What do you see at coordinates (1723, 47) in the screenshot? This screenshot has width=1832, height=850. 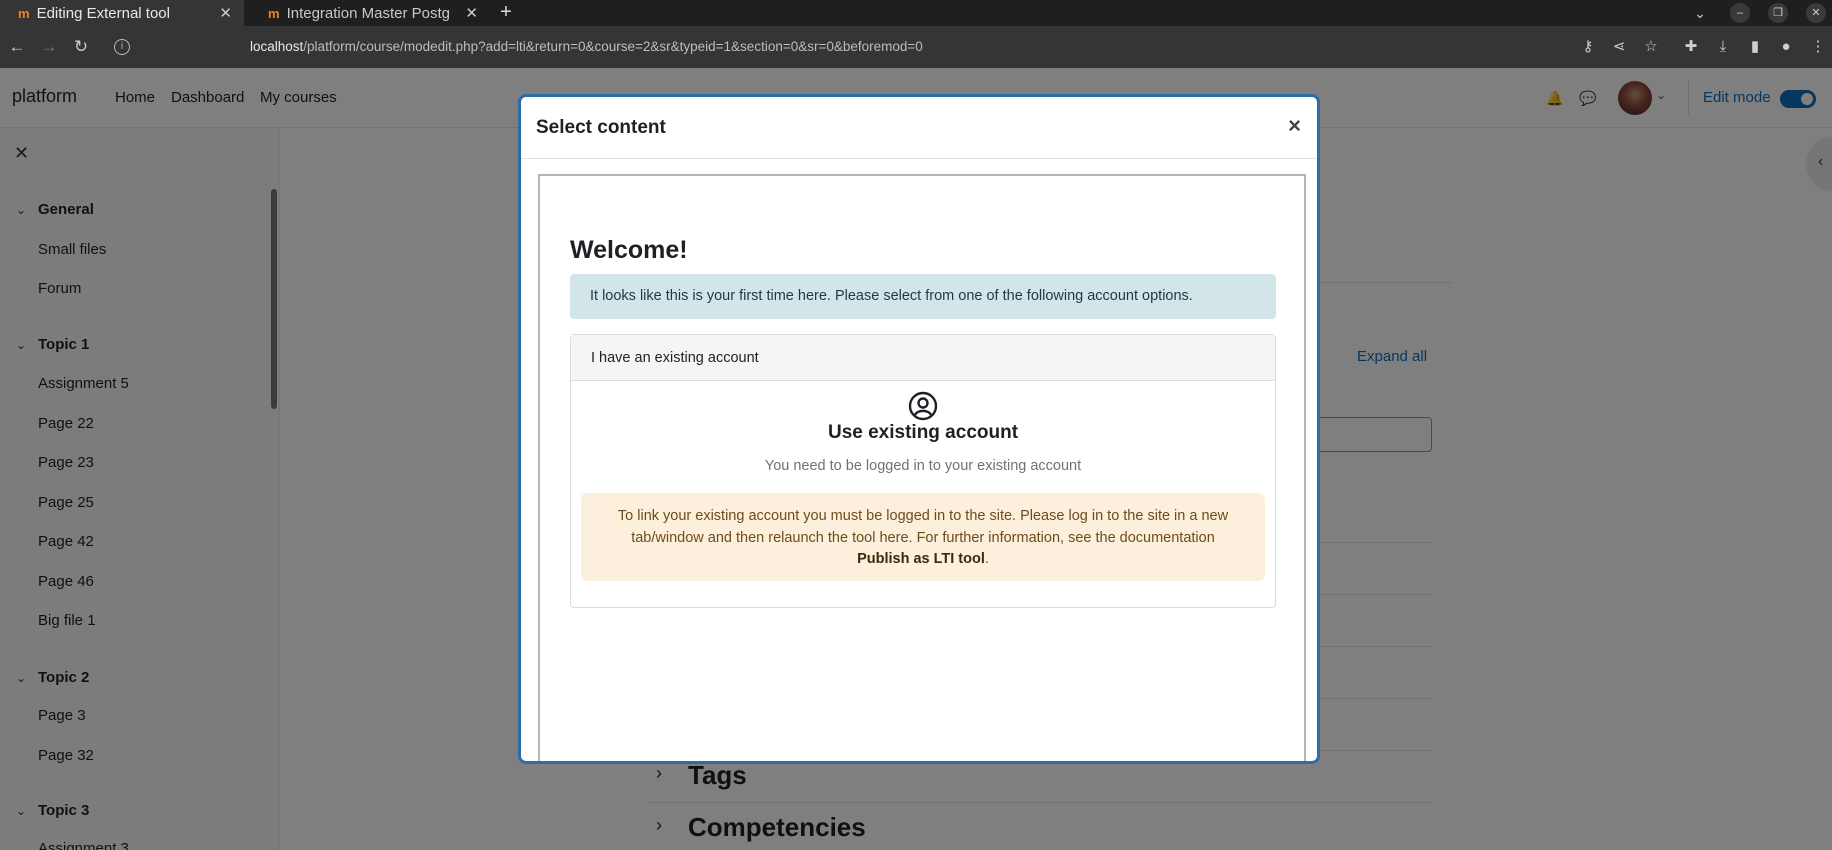 I see `download-icon: ⤓` at bounding box center [1723, 47].